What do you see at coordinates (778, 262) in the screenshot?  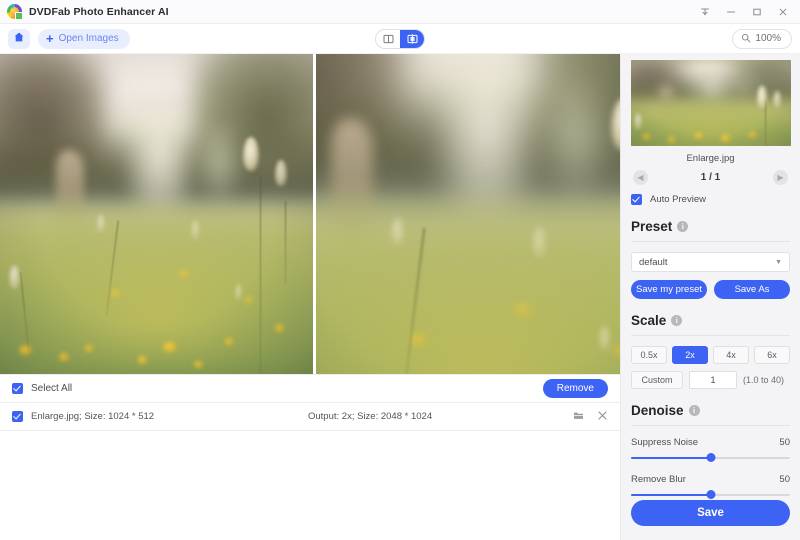 I see `chevron-down-icon: ▼` at bounding box center [778, 262].